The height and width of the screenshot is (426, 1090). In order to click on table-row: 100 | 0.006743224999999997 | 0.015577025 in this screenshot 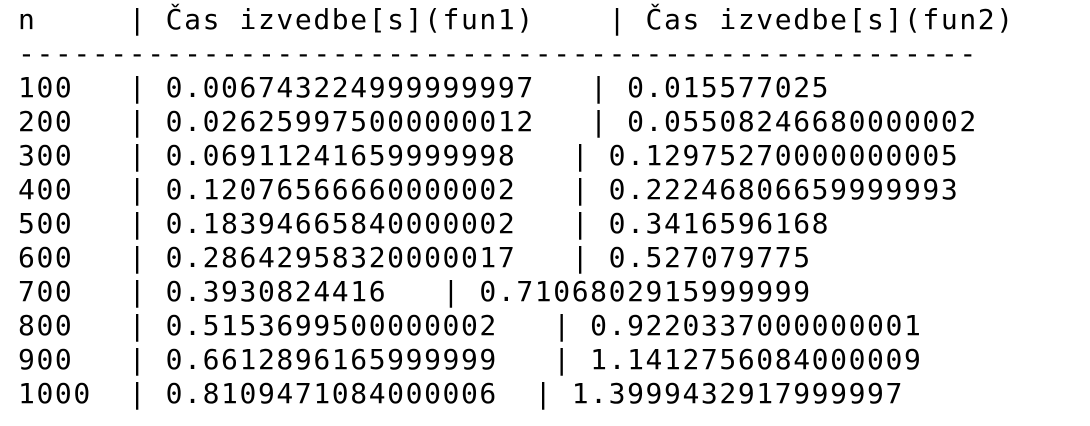, I will do `click(424, 87)`.